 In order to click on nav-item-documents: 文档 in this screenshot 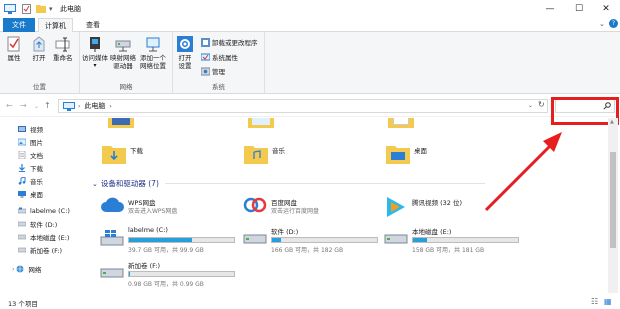, I will do `click(30, 155)`.